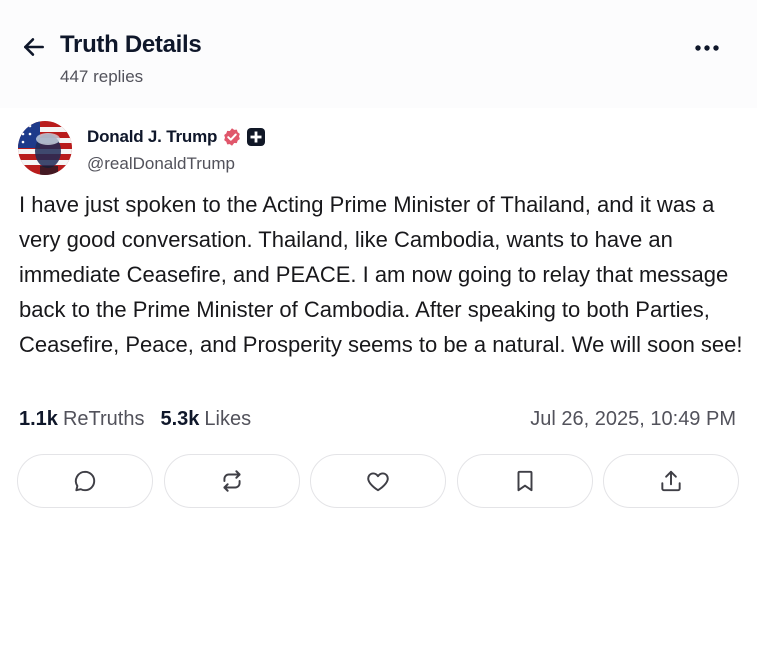 Image resolution: width=757 pixels, height=648 pixels. I want to click on share-button, so click(671, 481).